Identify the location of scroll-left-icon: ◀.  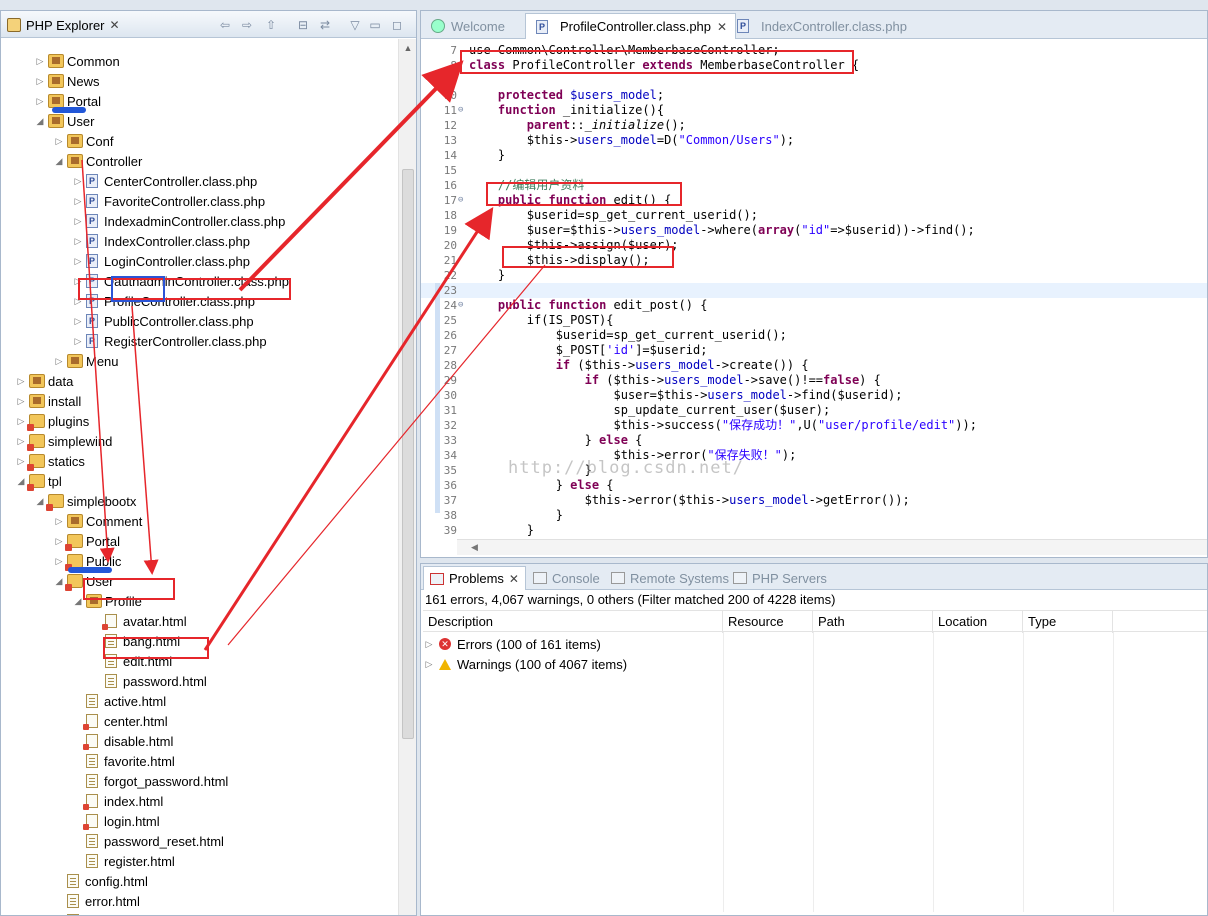
(474, 547).